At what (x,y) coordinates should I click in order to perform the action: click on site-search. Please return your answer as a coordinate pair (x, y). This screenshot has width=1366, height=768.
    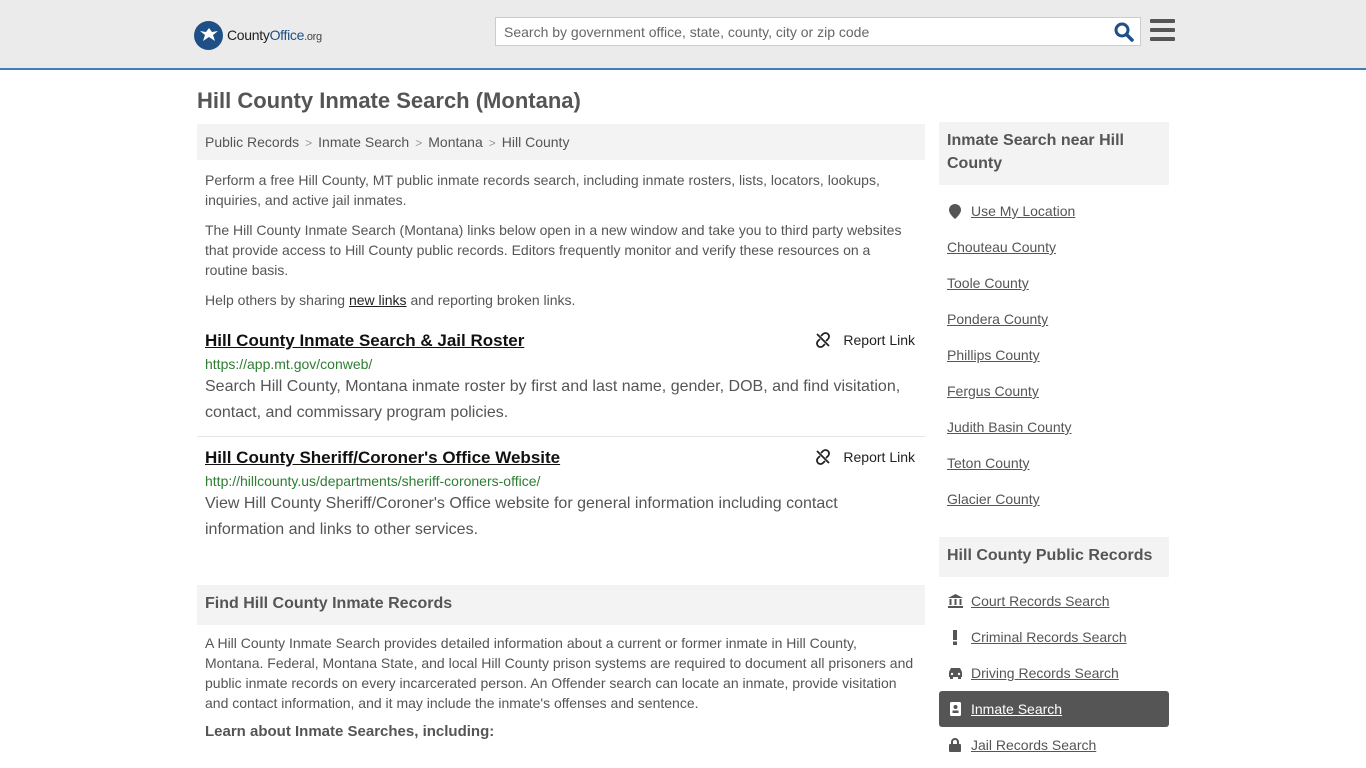
    Looking at the image, I should click on (818, 31).